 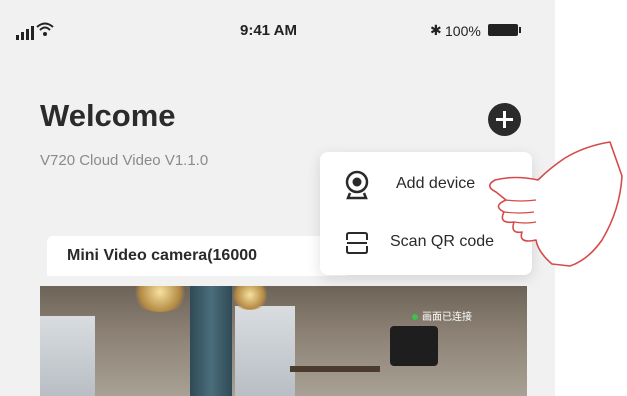 I want to click on status-bar: 9:41 AM ✱ 100%, so click(x=277, y=30).